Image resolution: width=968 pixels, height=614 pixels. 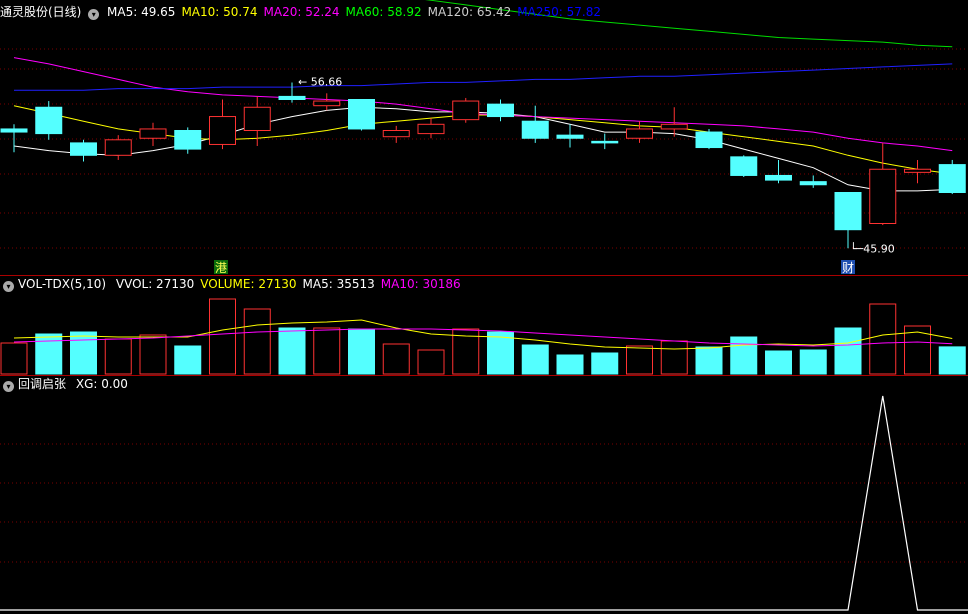 I want to click on ma-line-ma5, so click(x=483, y=149).